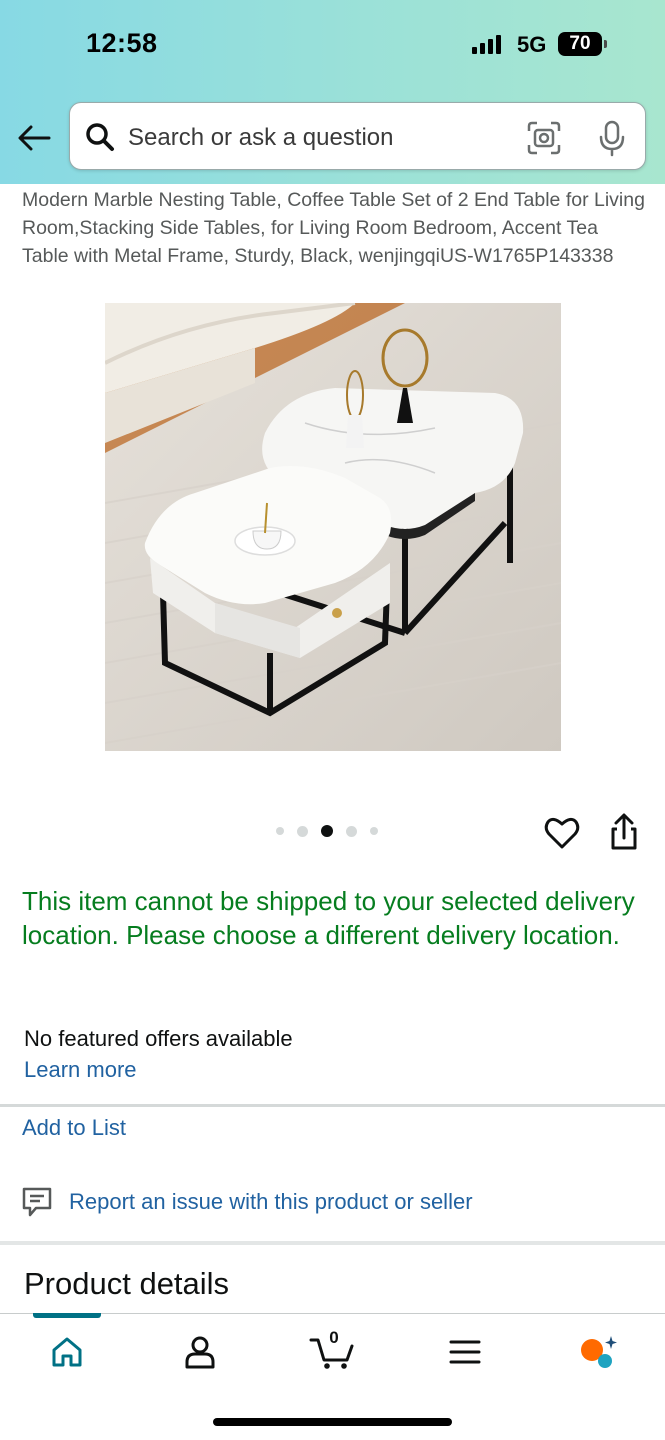  I want to click on share-button, so click(624, 832).